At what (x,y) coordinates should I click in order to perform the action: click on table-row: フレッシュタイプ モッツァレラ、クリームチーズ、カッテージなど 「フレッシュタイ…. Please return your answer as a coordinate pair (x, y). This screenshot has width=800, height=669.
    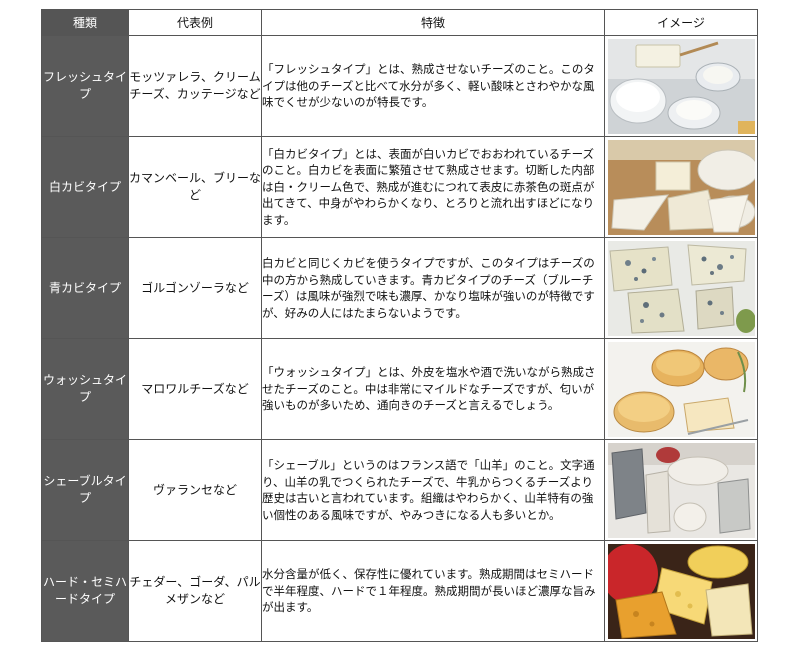
    Looking at the image, I should click on (399, 86).